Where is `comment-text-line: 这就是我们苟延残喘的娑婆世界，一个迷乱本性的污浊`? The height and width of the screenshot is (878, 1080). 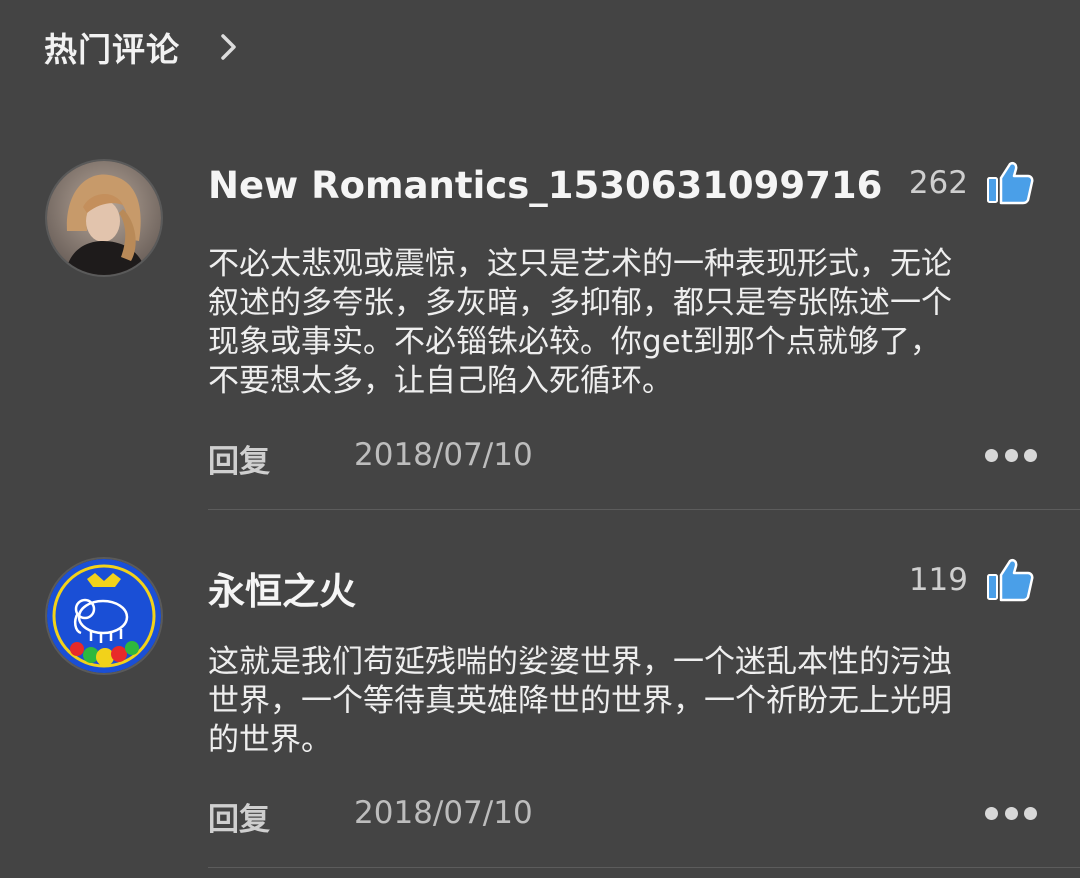 comment-text-line: 这就是我们苟延残喘的娑婆世界，一个迷乱本性的污浊 is located at coordinates (580, 662).